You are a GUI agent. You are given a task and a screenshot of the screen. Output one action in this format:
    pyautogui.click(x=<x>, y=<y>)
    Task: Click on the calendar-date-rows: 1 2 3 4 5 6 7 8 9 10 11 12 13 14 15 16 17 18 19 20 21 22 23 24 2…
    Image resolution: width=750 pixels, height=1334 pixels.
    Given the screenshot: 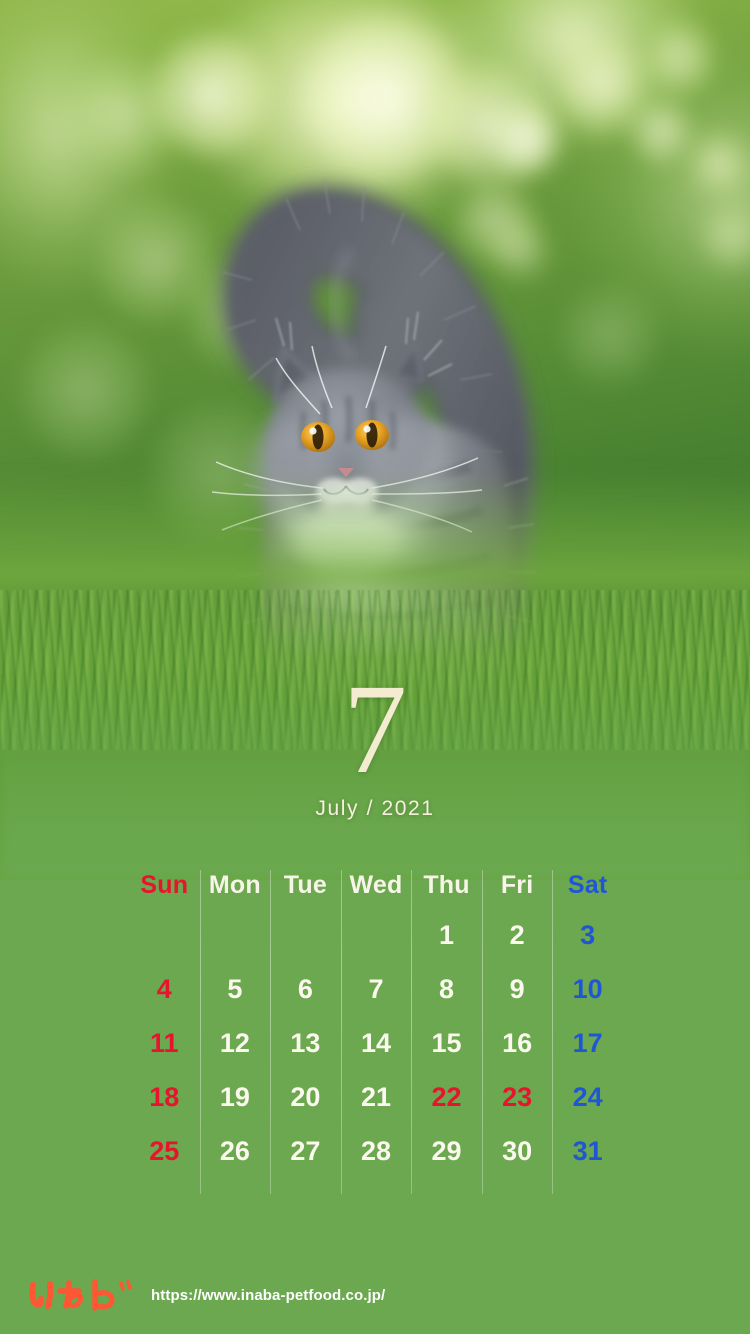 What is the action you would take?
    pyautogui.click(x=376, y=1043)
    